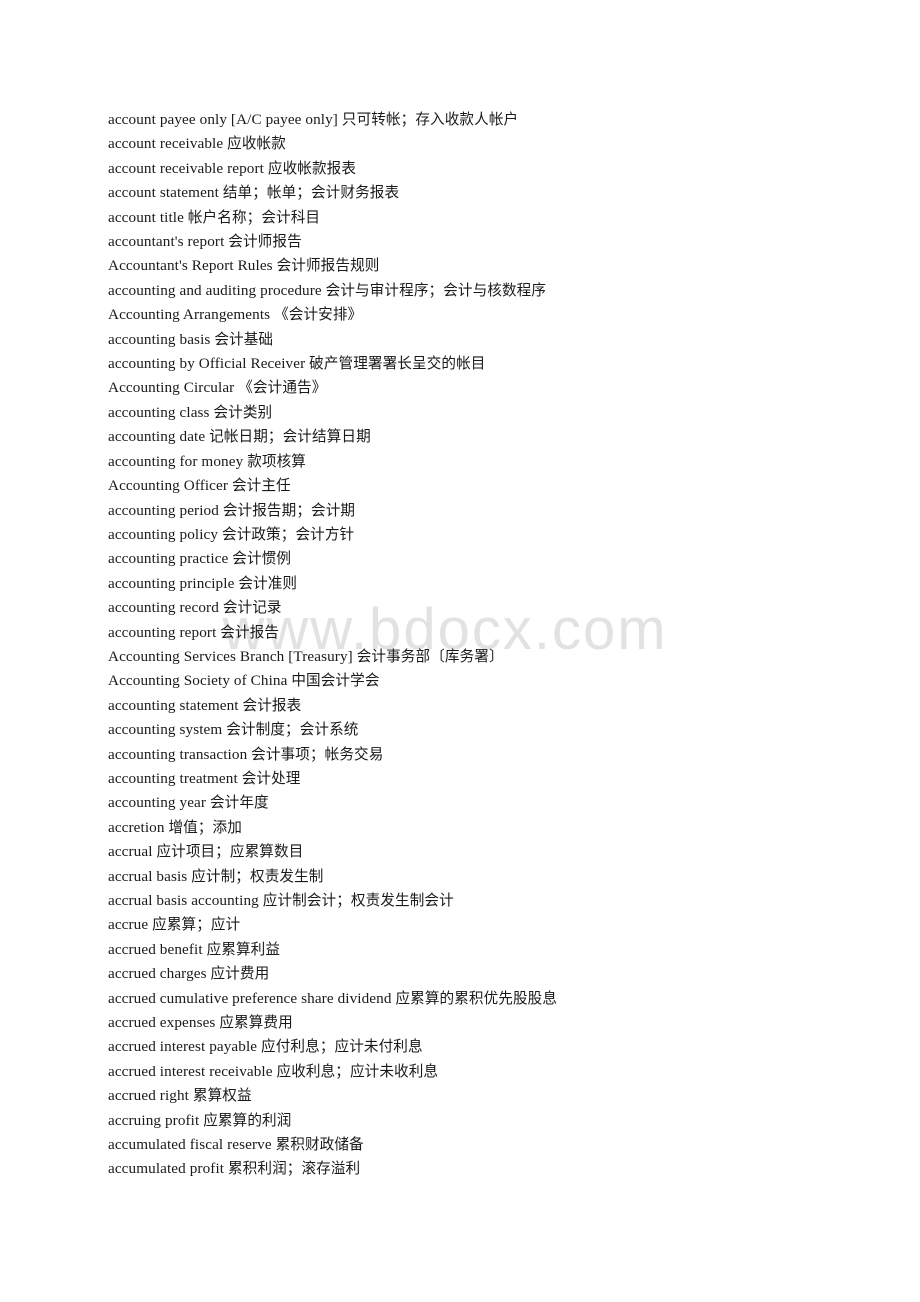 This screenshot has height=1302, width=920. What do you see at coordinates (494, 144) in the screenshot?
I see `glossary-entry: account receivable 应收帐款` at bounding box center [494, 144].